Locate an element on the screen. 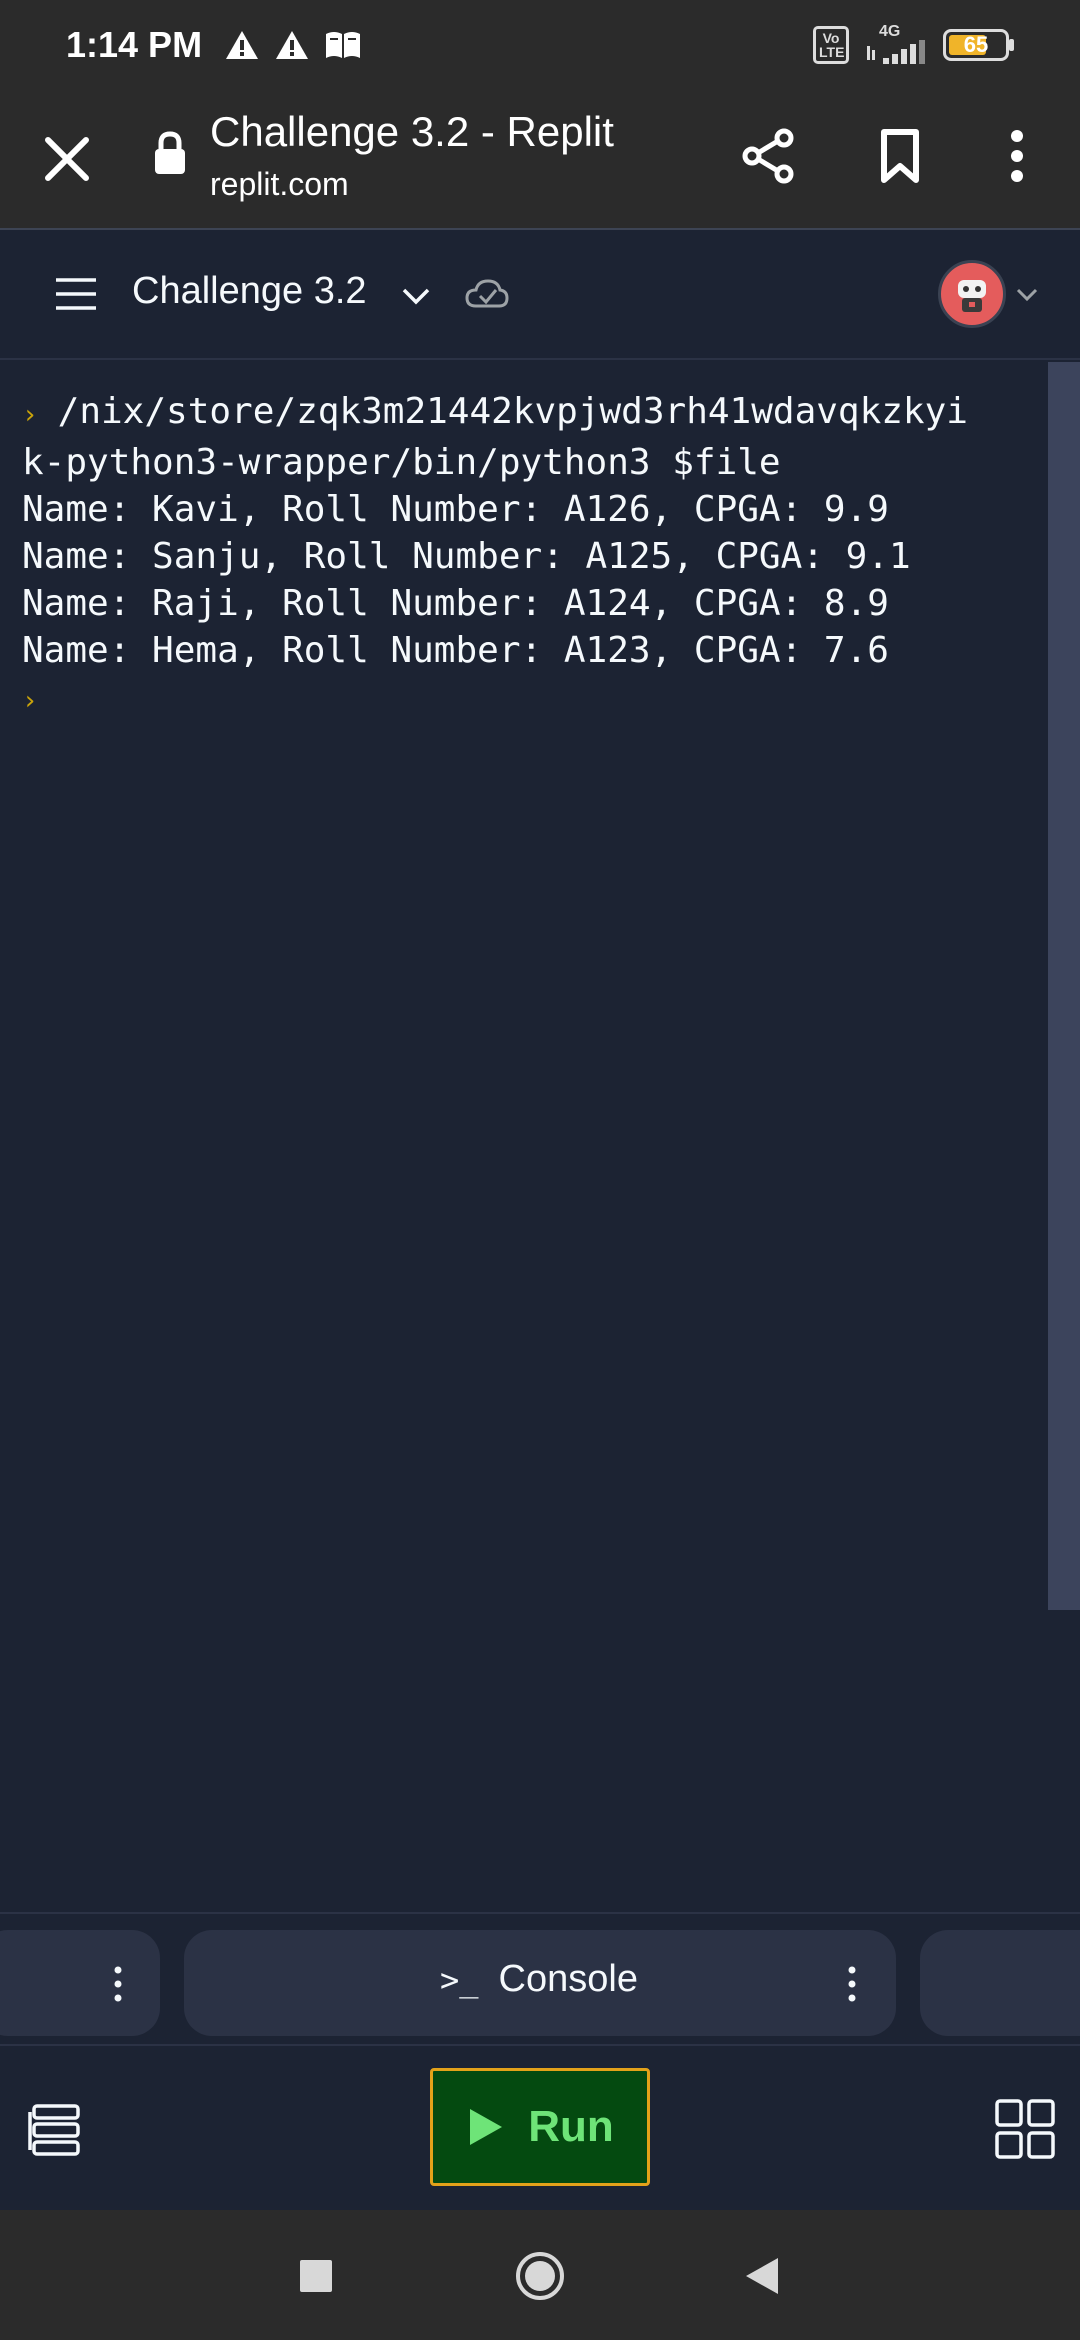 The image size is (1080, 2340). home-button is located at coordinates (540, 2276).